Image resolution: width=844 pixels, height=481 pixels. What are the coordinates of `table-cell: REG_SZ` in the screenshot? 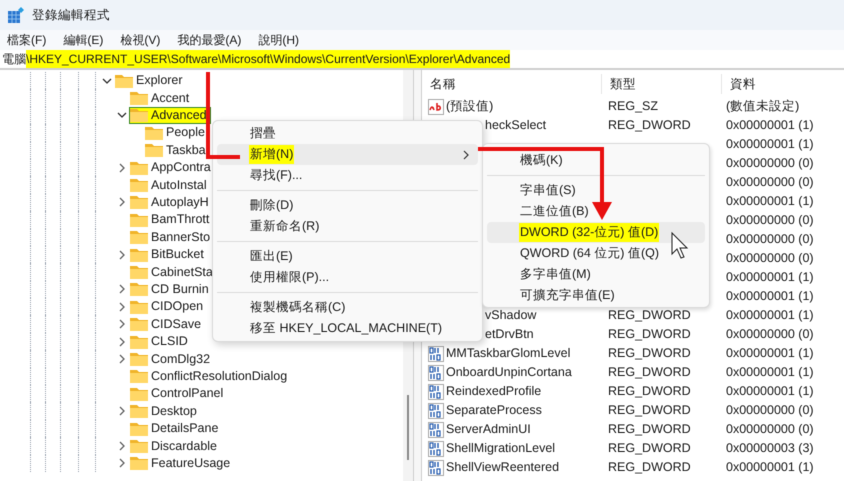 It's located at (633, 106).